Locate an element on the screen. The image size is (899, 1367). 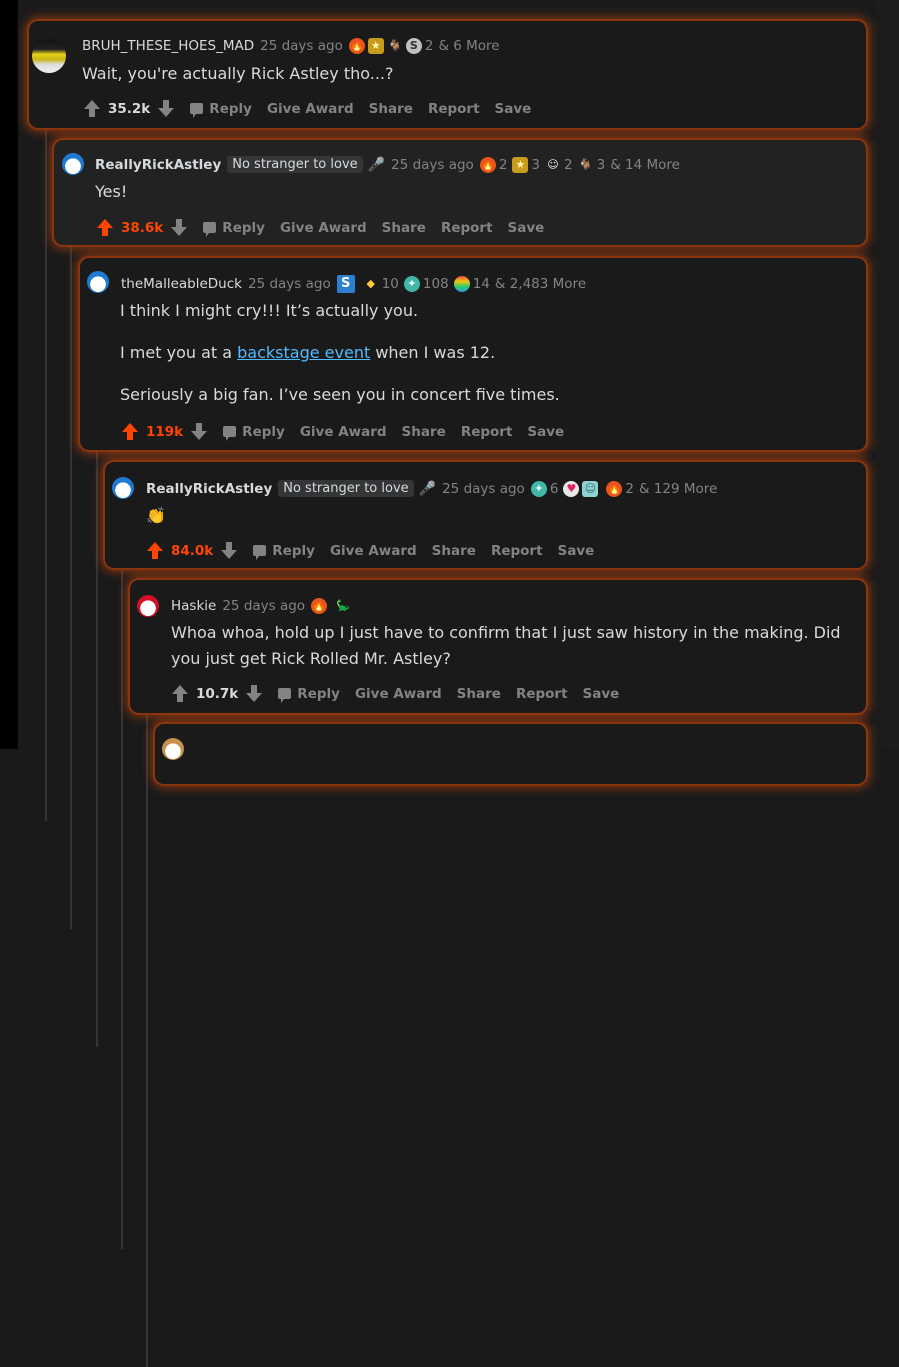
comment-actions: 10.7k Reply Give Award Share Report Save is located at coordinates (403, 694).